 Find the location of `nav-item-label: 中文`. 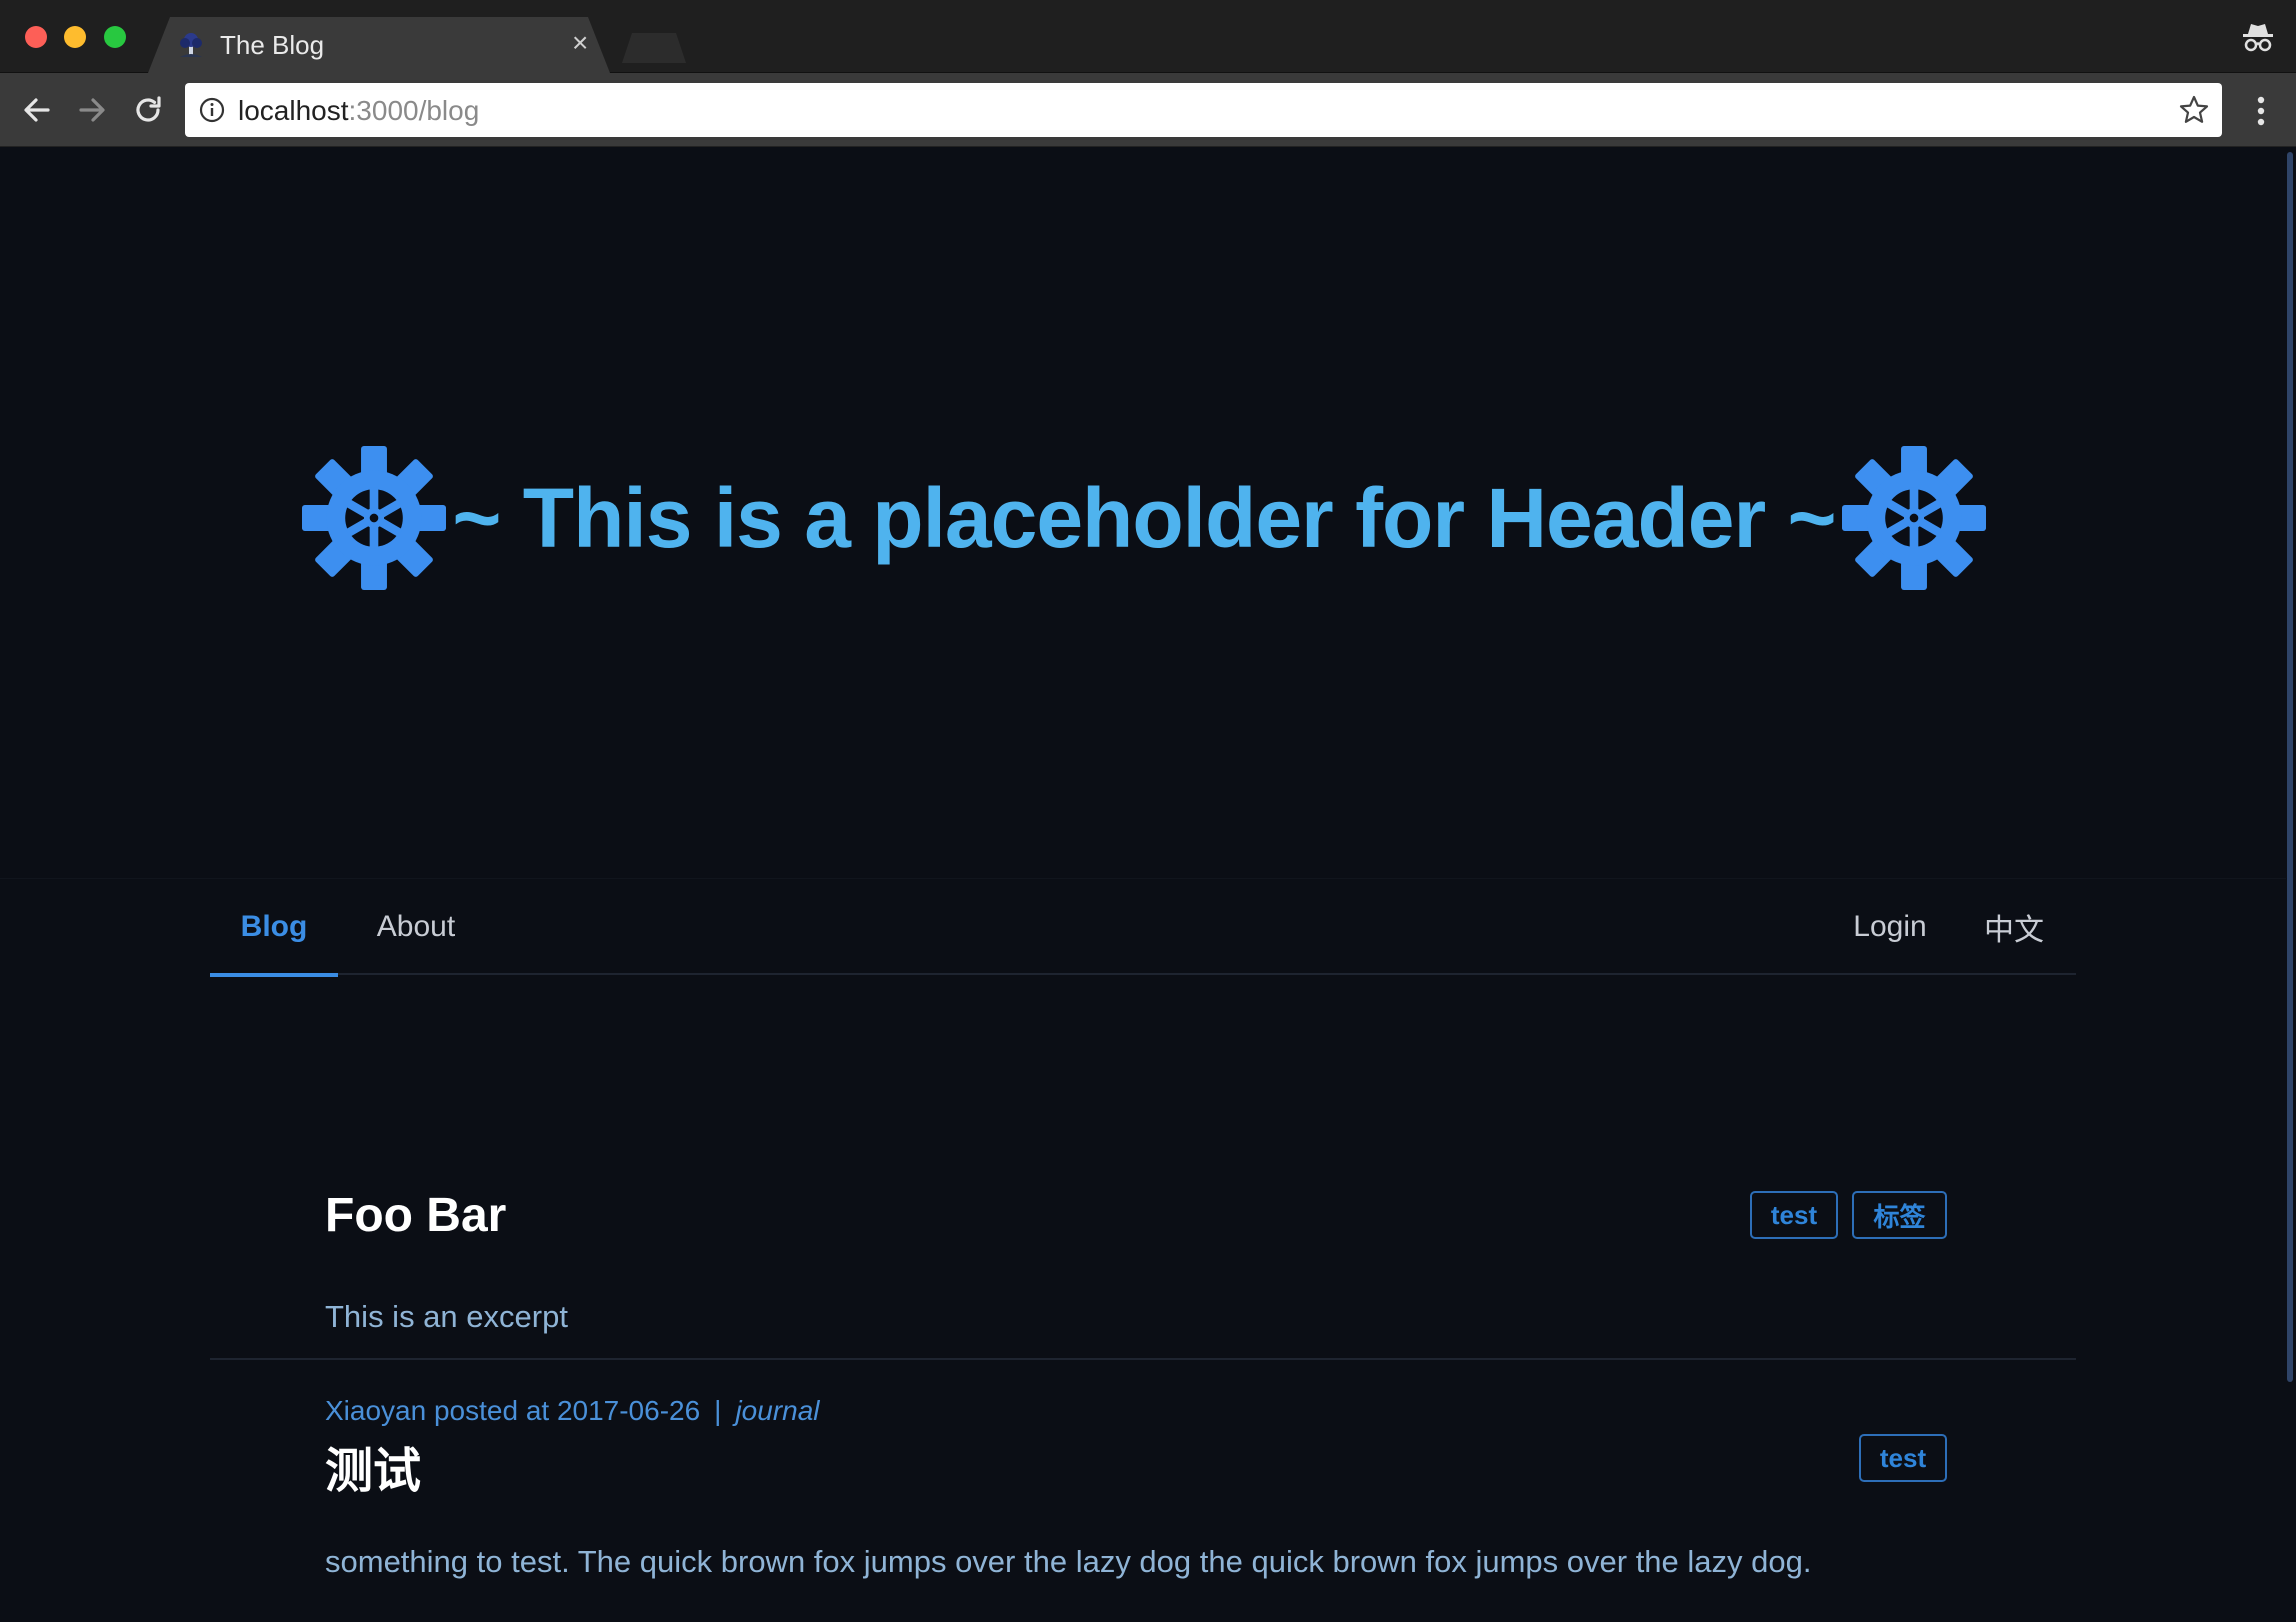

nav-item-label: 中文 is located at coordinates (2014, 930).